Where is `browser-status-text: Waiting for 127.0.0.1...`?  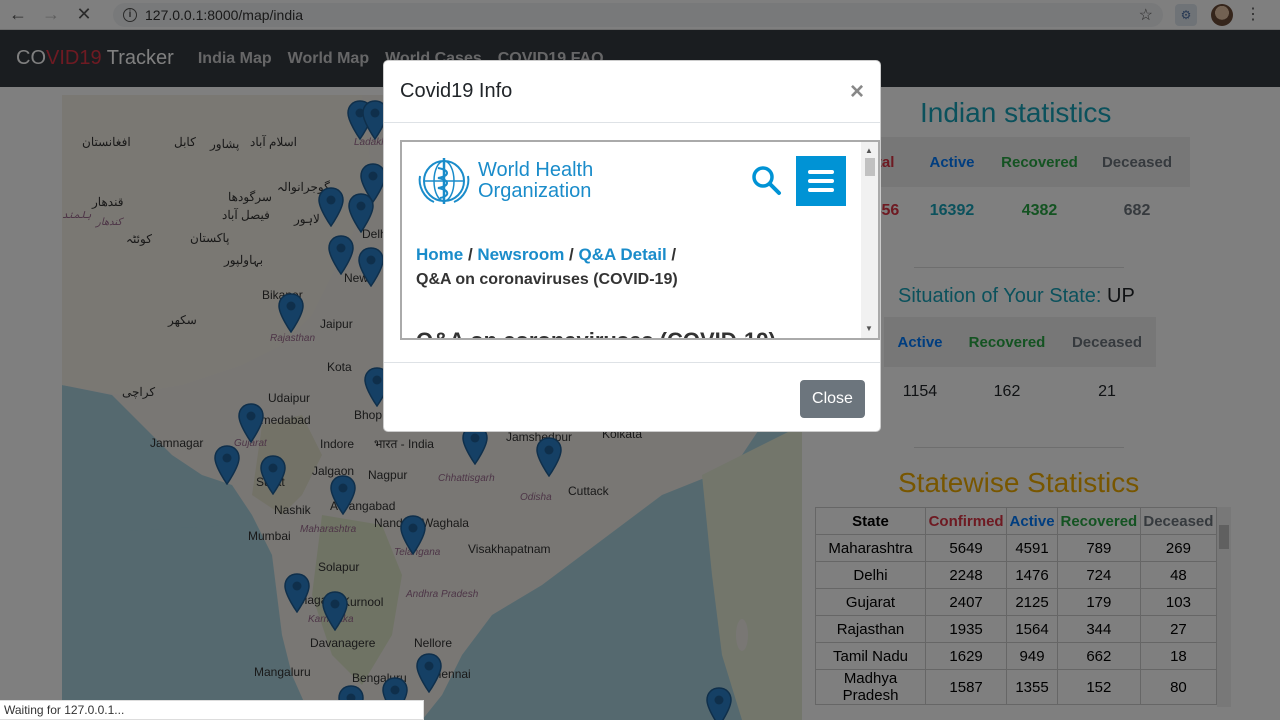 browser-status-text: Waiting for 127.0.0.1... is located at coordinates (212, 710).